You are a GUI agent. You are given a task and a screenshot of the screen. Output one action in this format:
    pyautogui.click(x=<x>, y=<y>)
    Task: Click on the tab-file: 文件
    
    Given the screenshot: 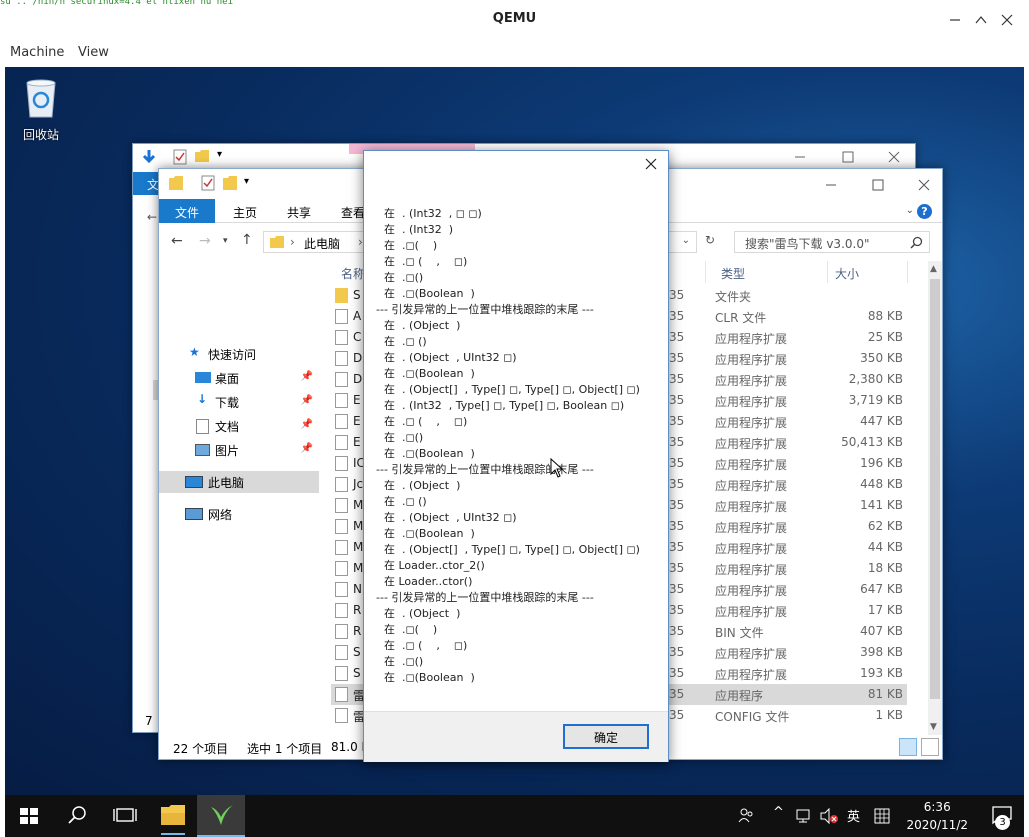 What is the action you would take?
    pyautogui.click(x=187, y=211)
    